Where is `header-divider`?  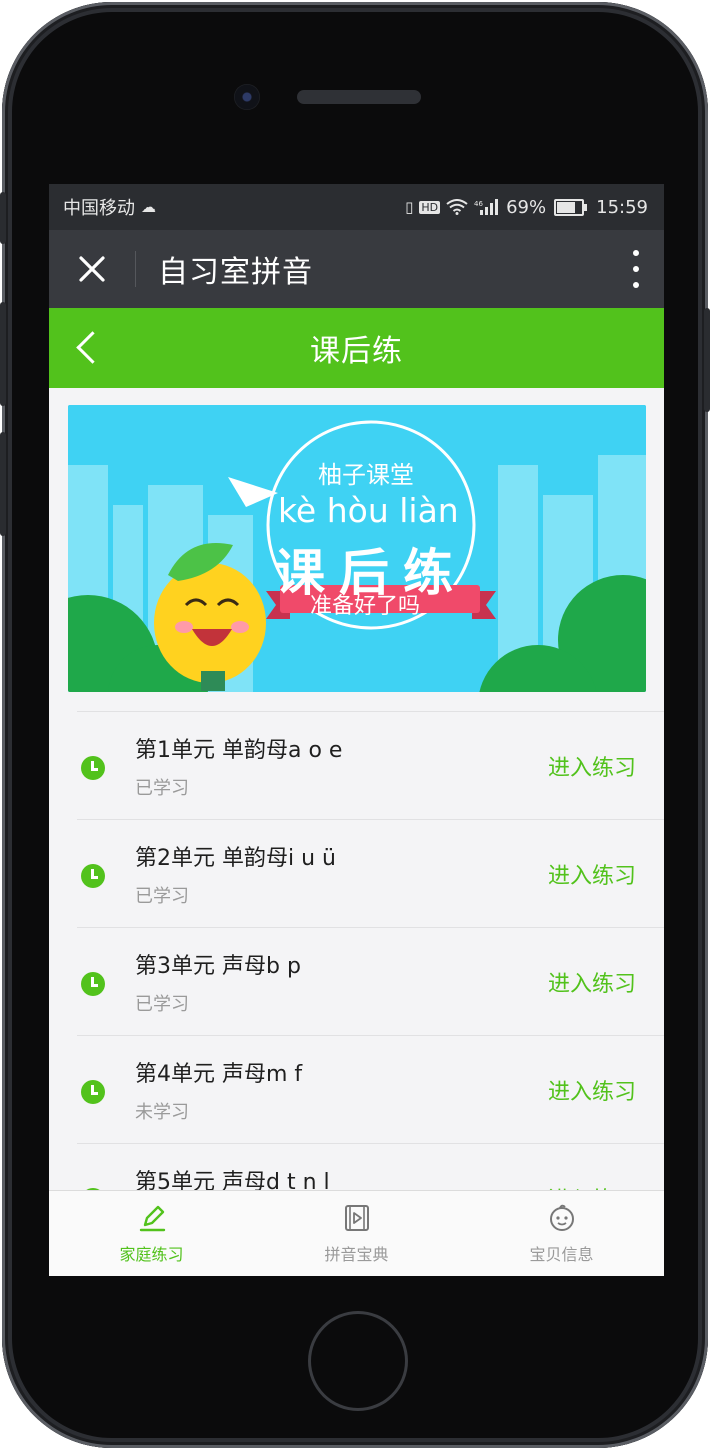
header-divider is located at coordinates (135, 269).